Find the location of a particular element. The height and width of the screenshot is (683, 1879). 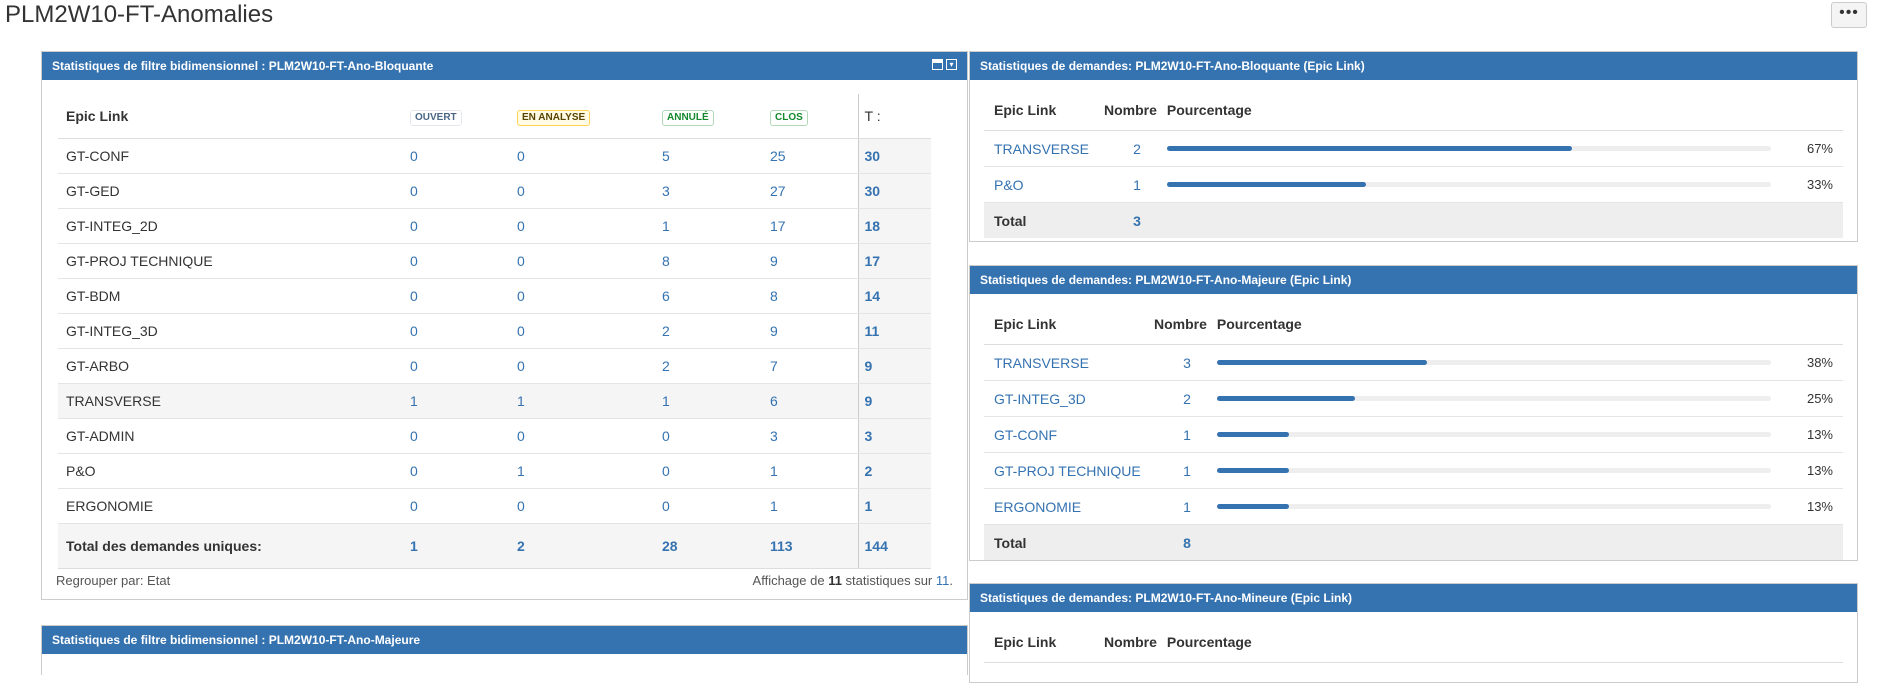

row-total-link: 14 is located at coordinates (894, 296).